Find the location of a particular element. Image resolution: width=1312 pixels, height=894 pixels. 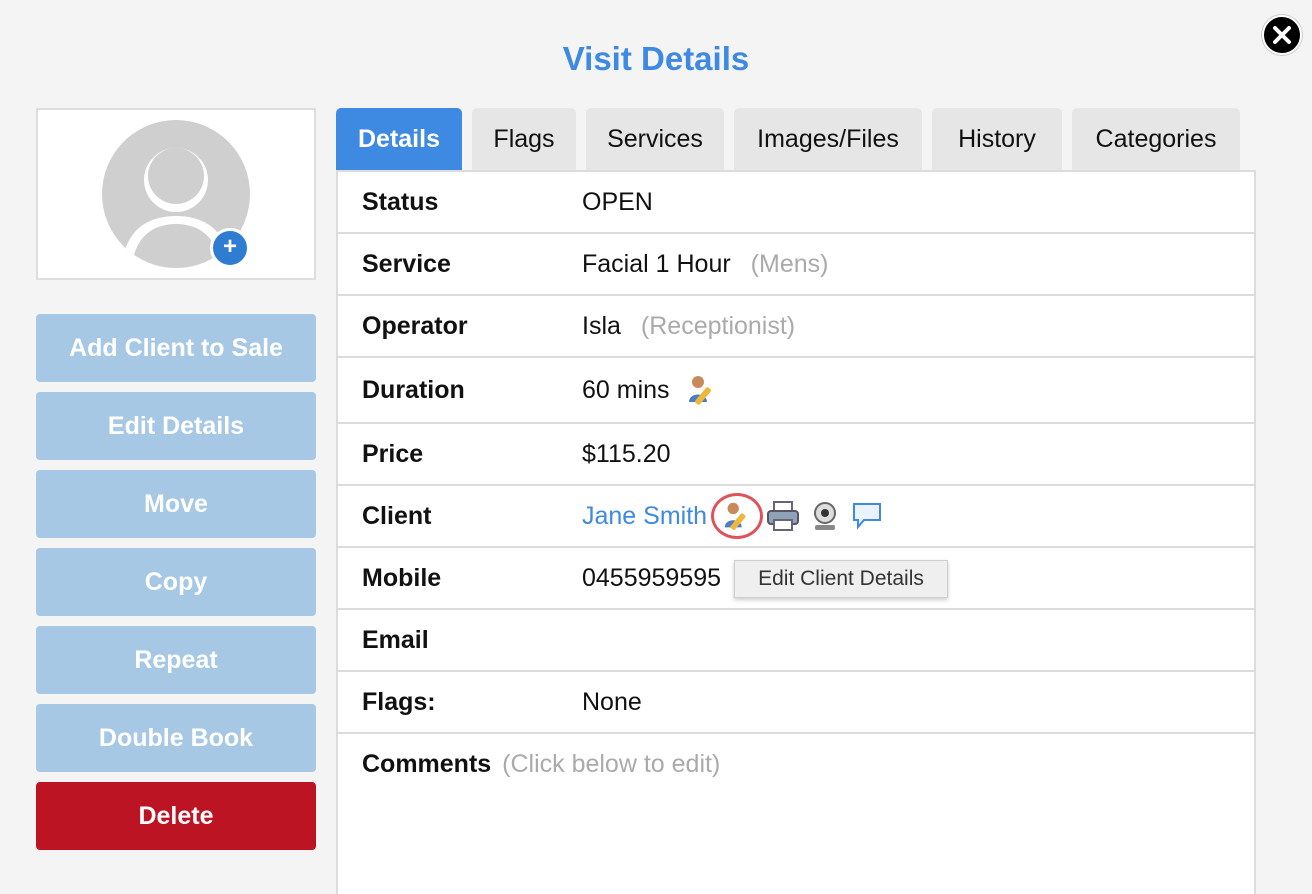

email-row: Email is located at coordinates (796, 641).